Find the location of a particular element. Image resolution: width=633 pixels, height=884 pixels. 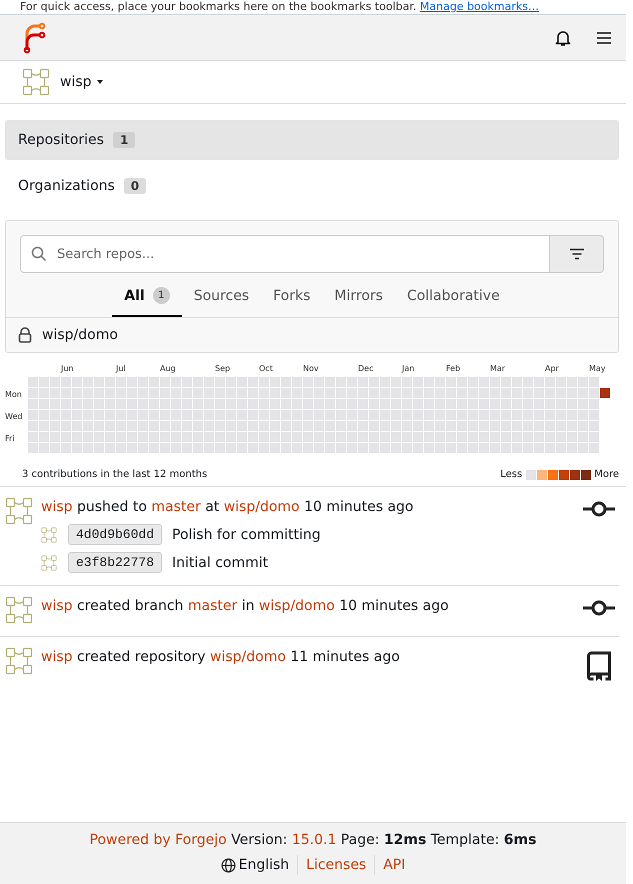

commit-sha-button: e3f8b22778 is located at coordinates (115, 562).